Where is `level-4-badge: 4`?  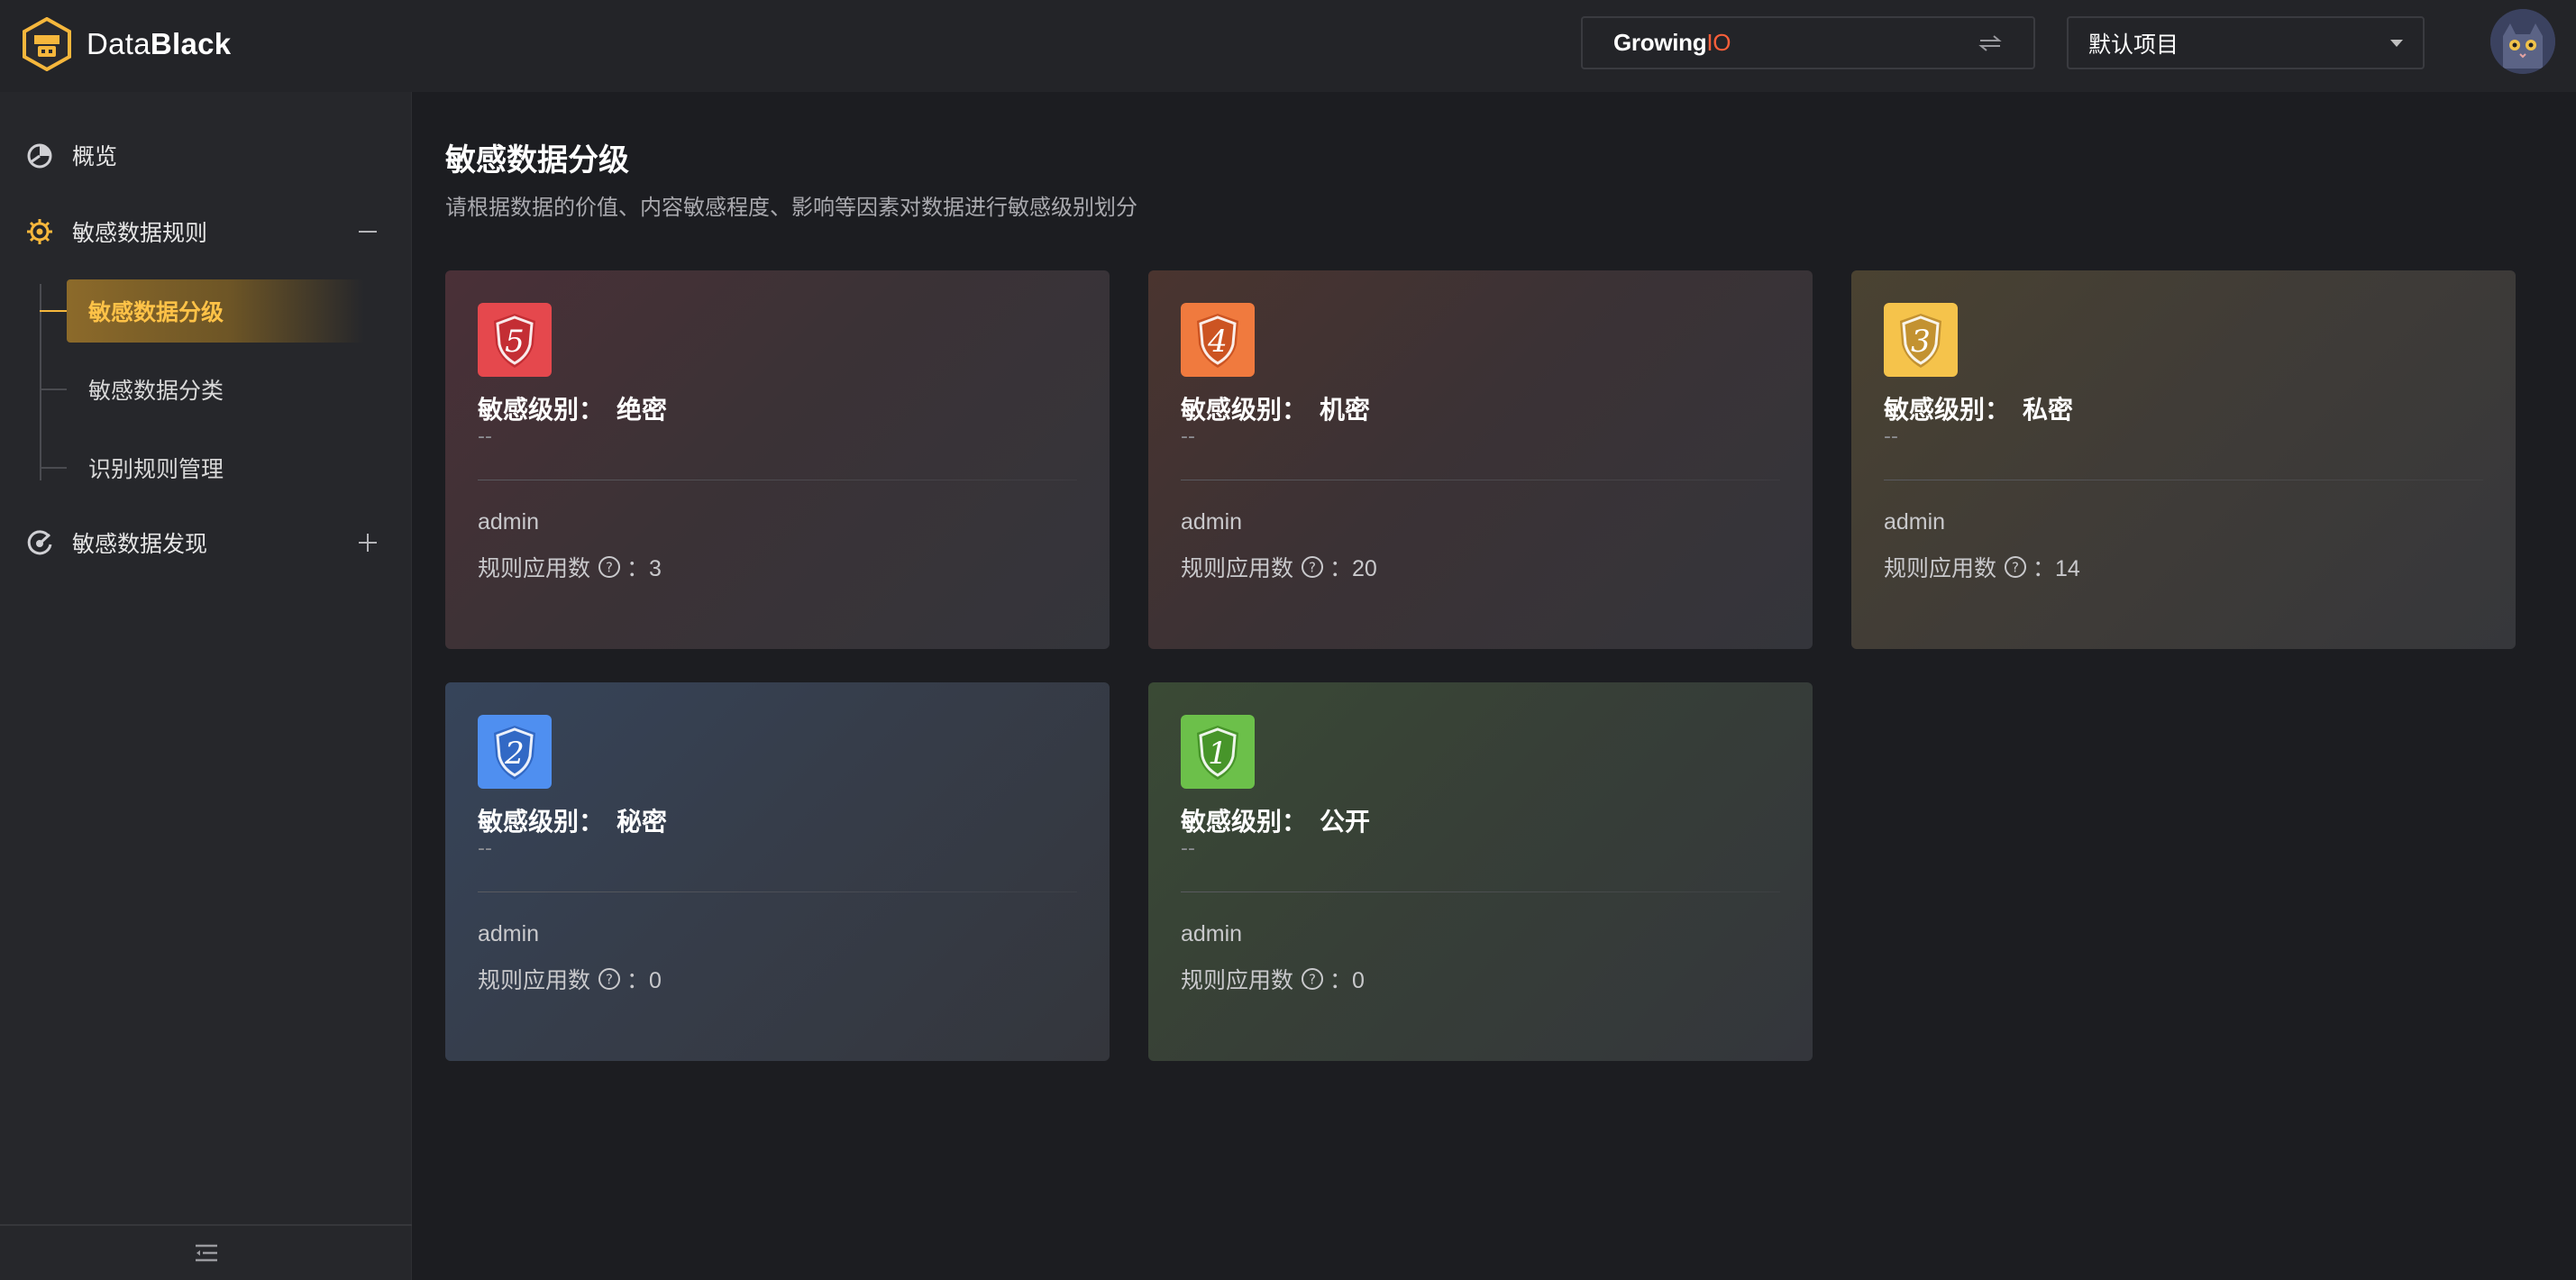 level-4-badge: 4 is located at coordinates (1218, 340).